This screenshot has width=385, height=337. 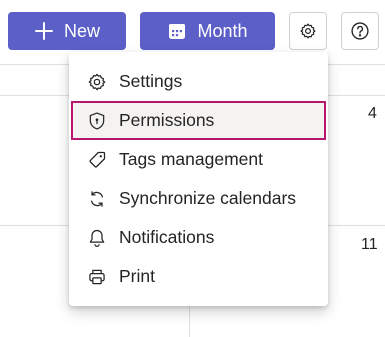 I want to click on menu-item-label: Tags management, so click(x=191, y=159).